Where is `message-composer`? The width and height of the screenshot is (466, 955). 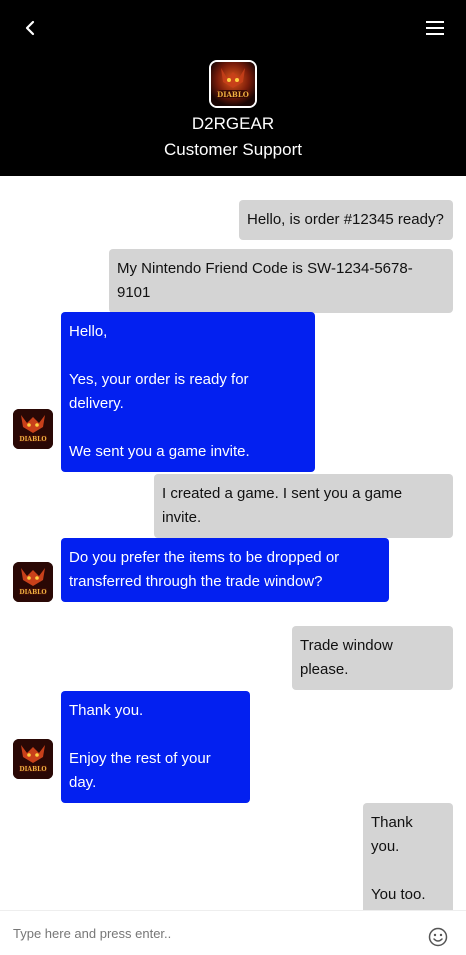
message-composer is located at coordinates (233, 932).